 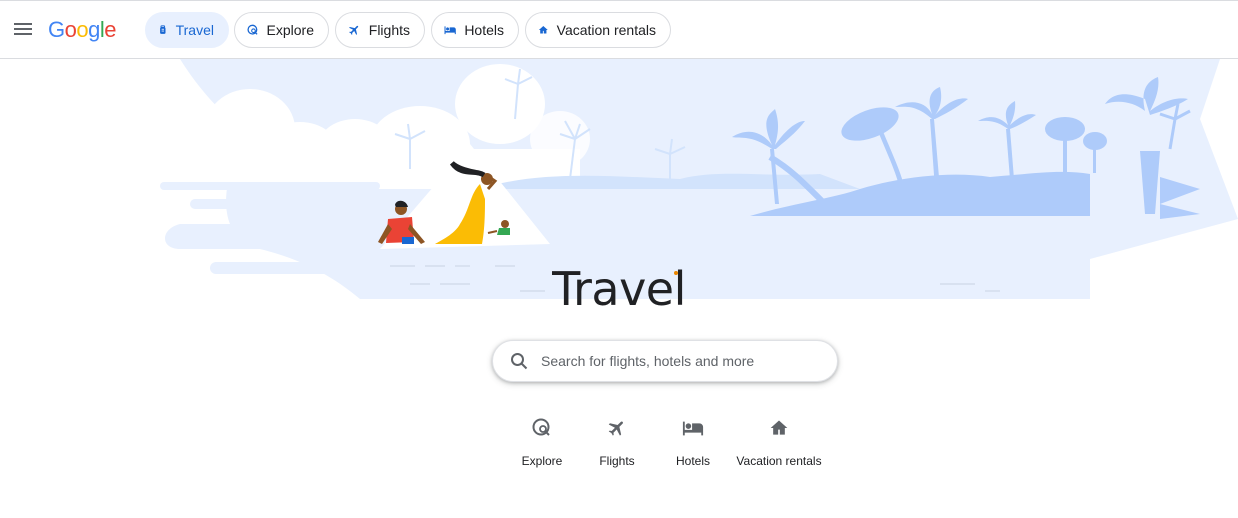 I want to click on search-box, so click(x=665, y=361).